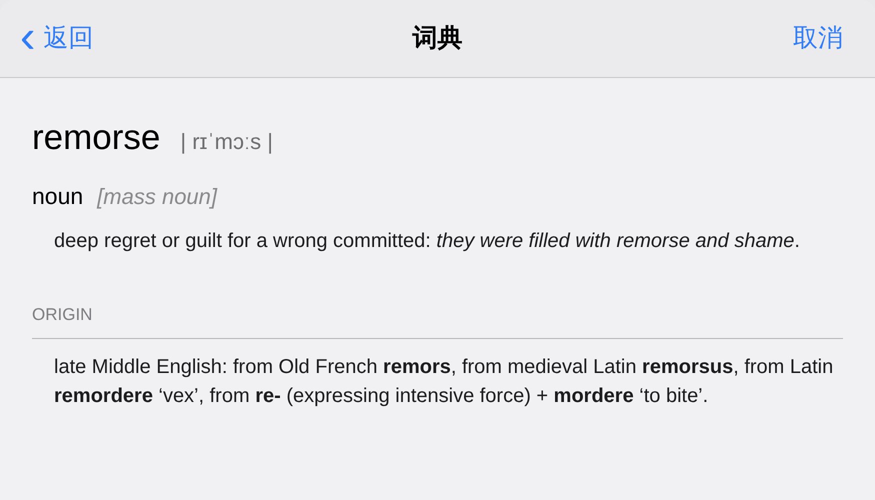 This screenshot has width=875, height=500. Describe the element at coordinates (96, 138) in the screenshot. I see `headword: remorse` at that location.